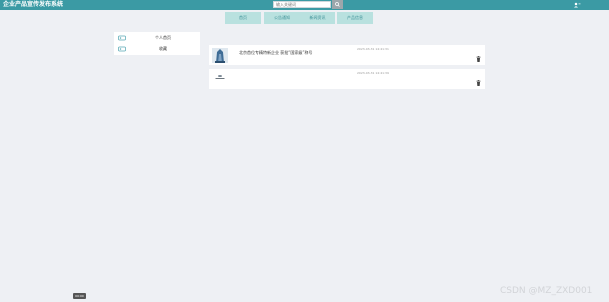  Describe the element at coordinates (33, 4) in the screenshot. I see `app-title: 企业产品宣传发布系统` at that location.